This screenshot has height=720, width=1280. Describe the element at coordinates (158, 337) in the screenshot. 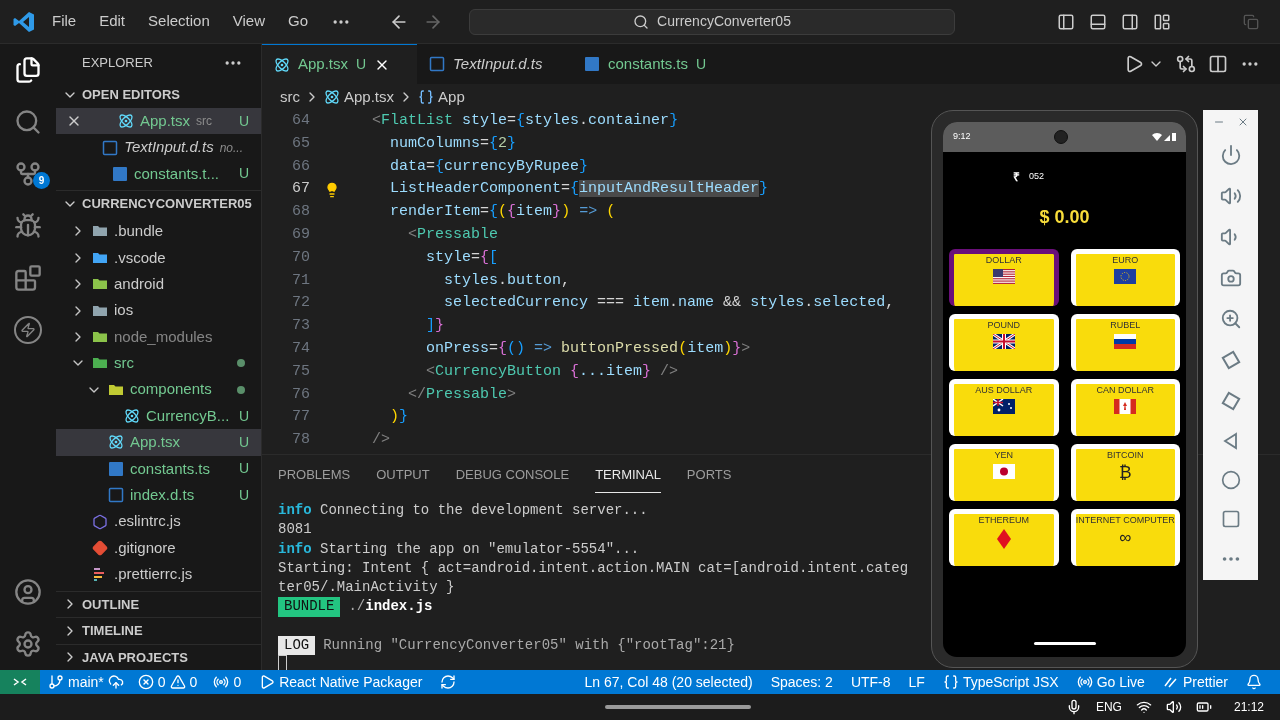

I see `tree-item: node_modules` at that location.